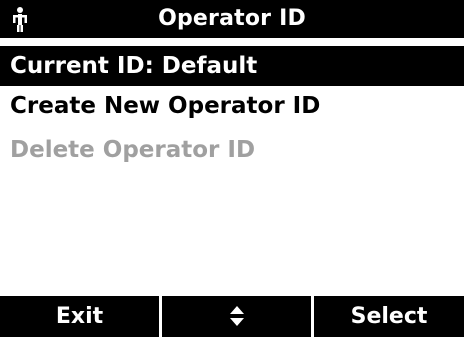 This screenshot has height=337, width=464. What do you see at coordinates (389, 316) in the screenshot?
I see `select-button: Select` at bounding box center [389, 316].